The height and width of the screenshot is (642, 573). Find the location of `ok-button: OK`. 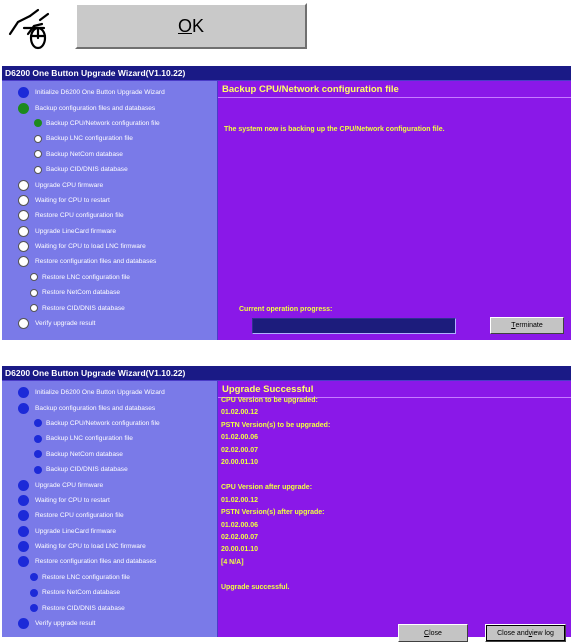

ok-button: OK is located at coordinates (191, 26).